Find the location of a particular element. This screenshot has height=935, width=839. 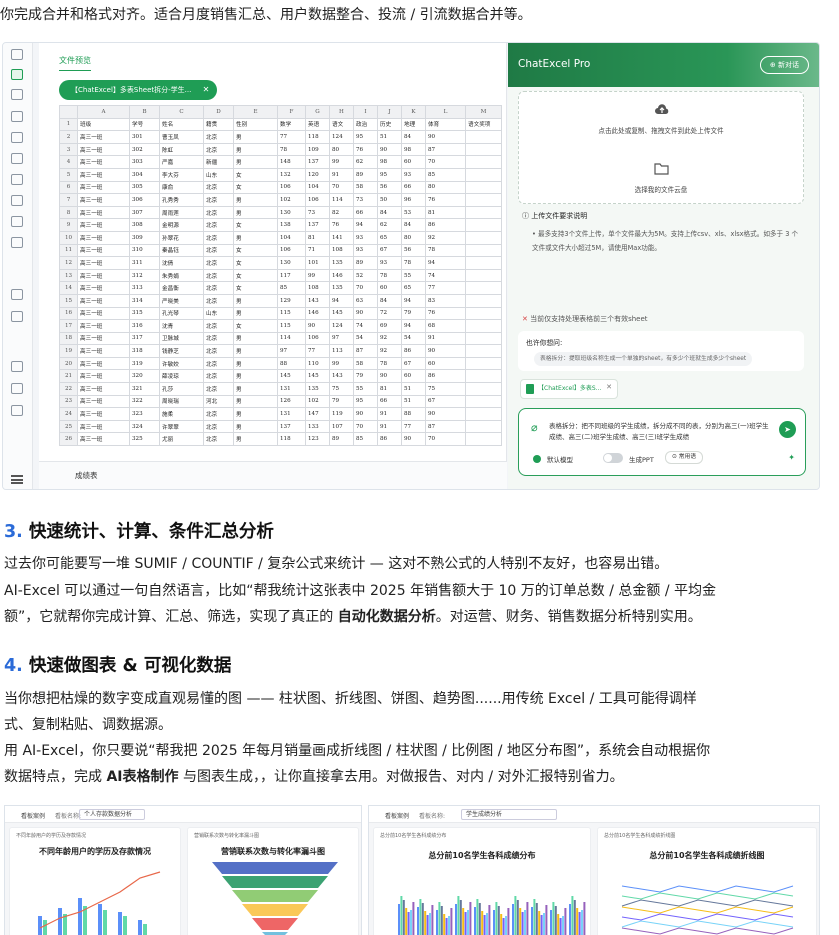

table-cell: 51 is located at coordinates (413, 389).